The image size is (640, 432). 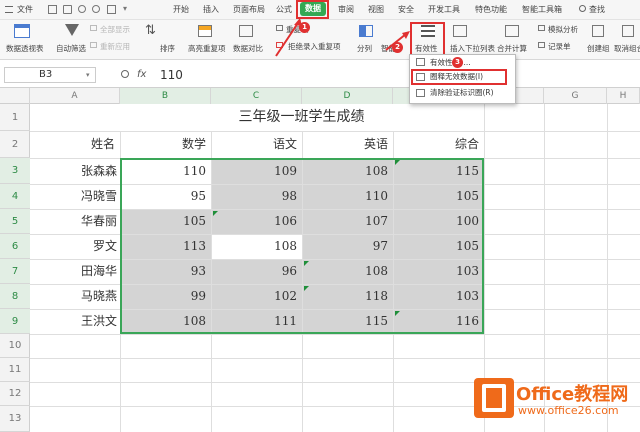 I want to click on reapply-button: 重新应用, so click(x=115, y=46).